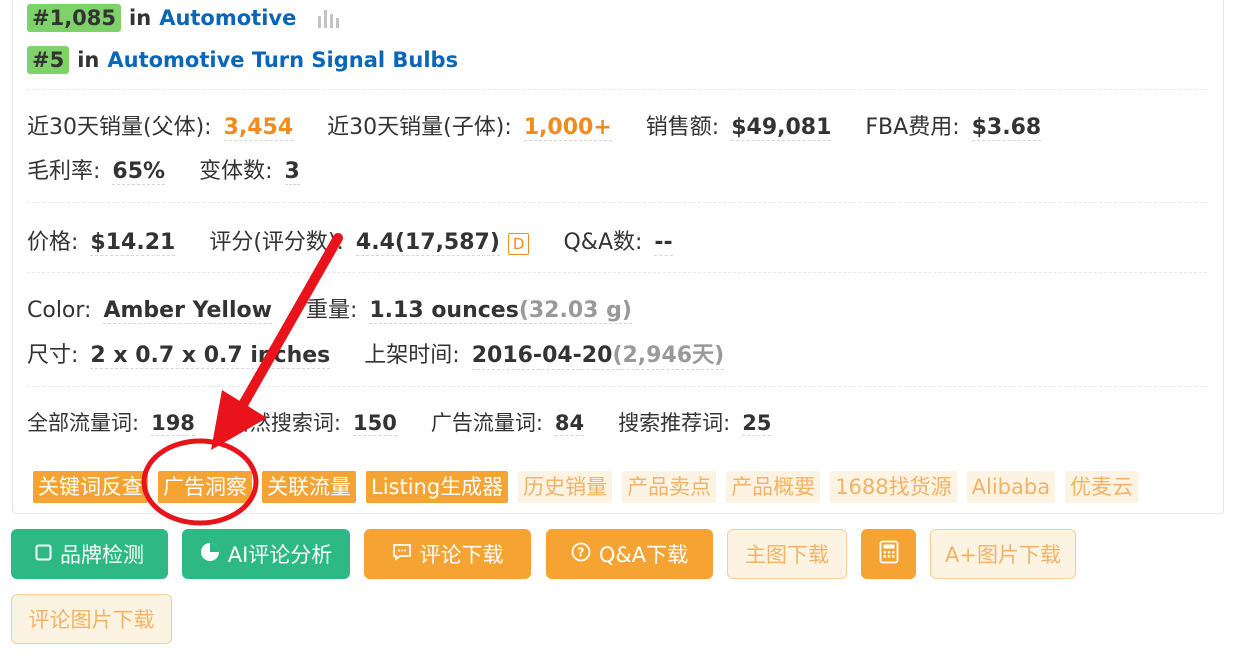 This screenshot has height=668, width=1234. What do you see at coordinates (486, 423) in the screenshot?
I see `ad-keywords-label: 广告流量词:` at bounding box center [486, 423].